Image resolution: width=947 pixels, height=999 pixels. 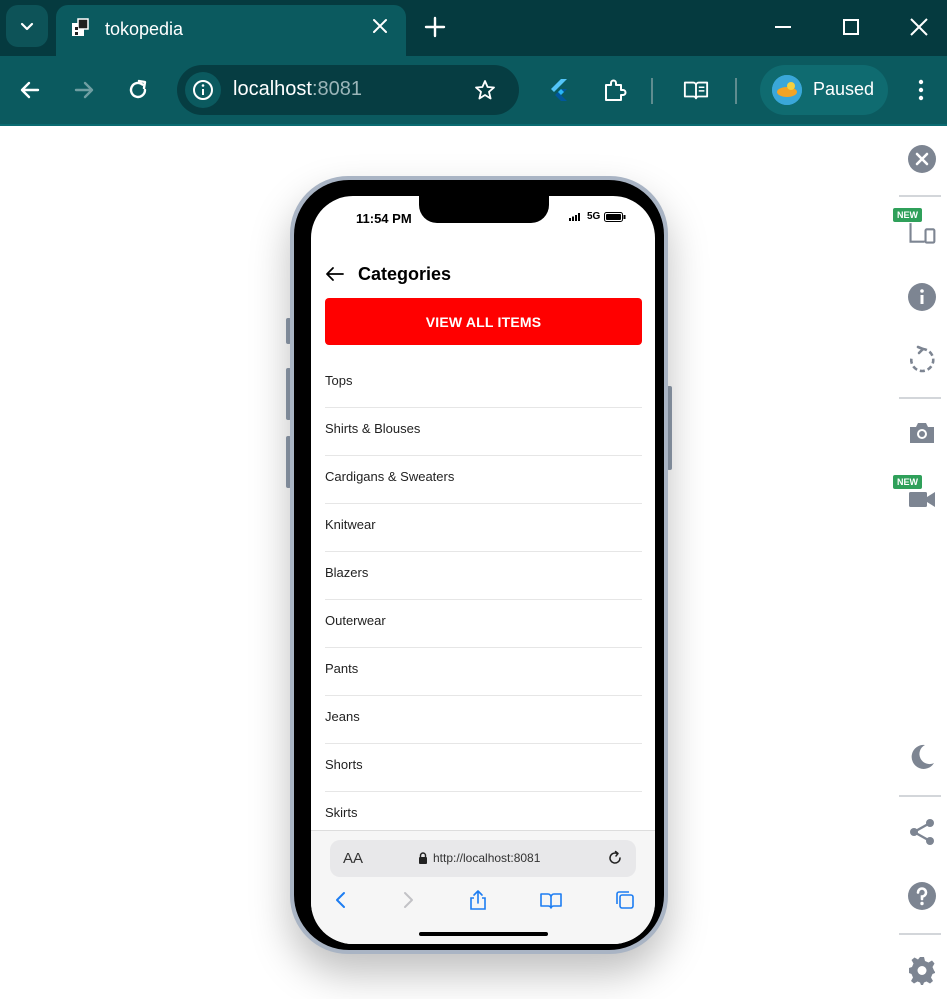 I want to click on camera-icon, so click(x=922, y=433).